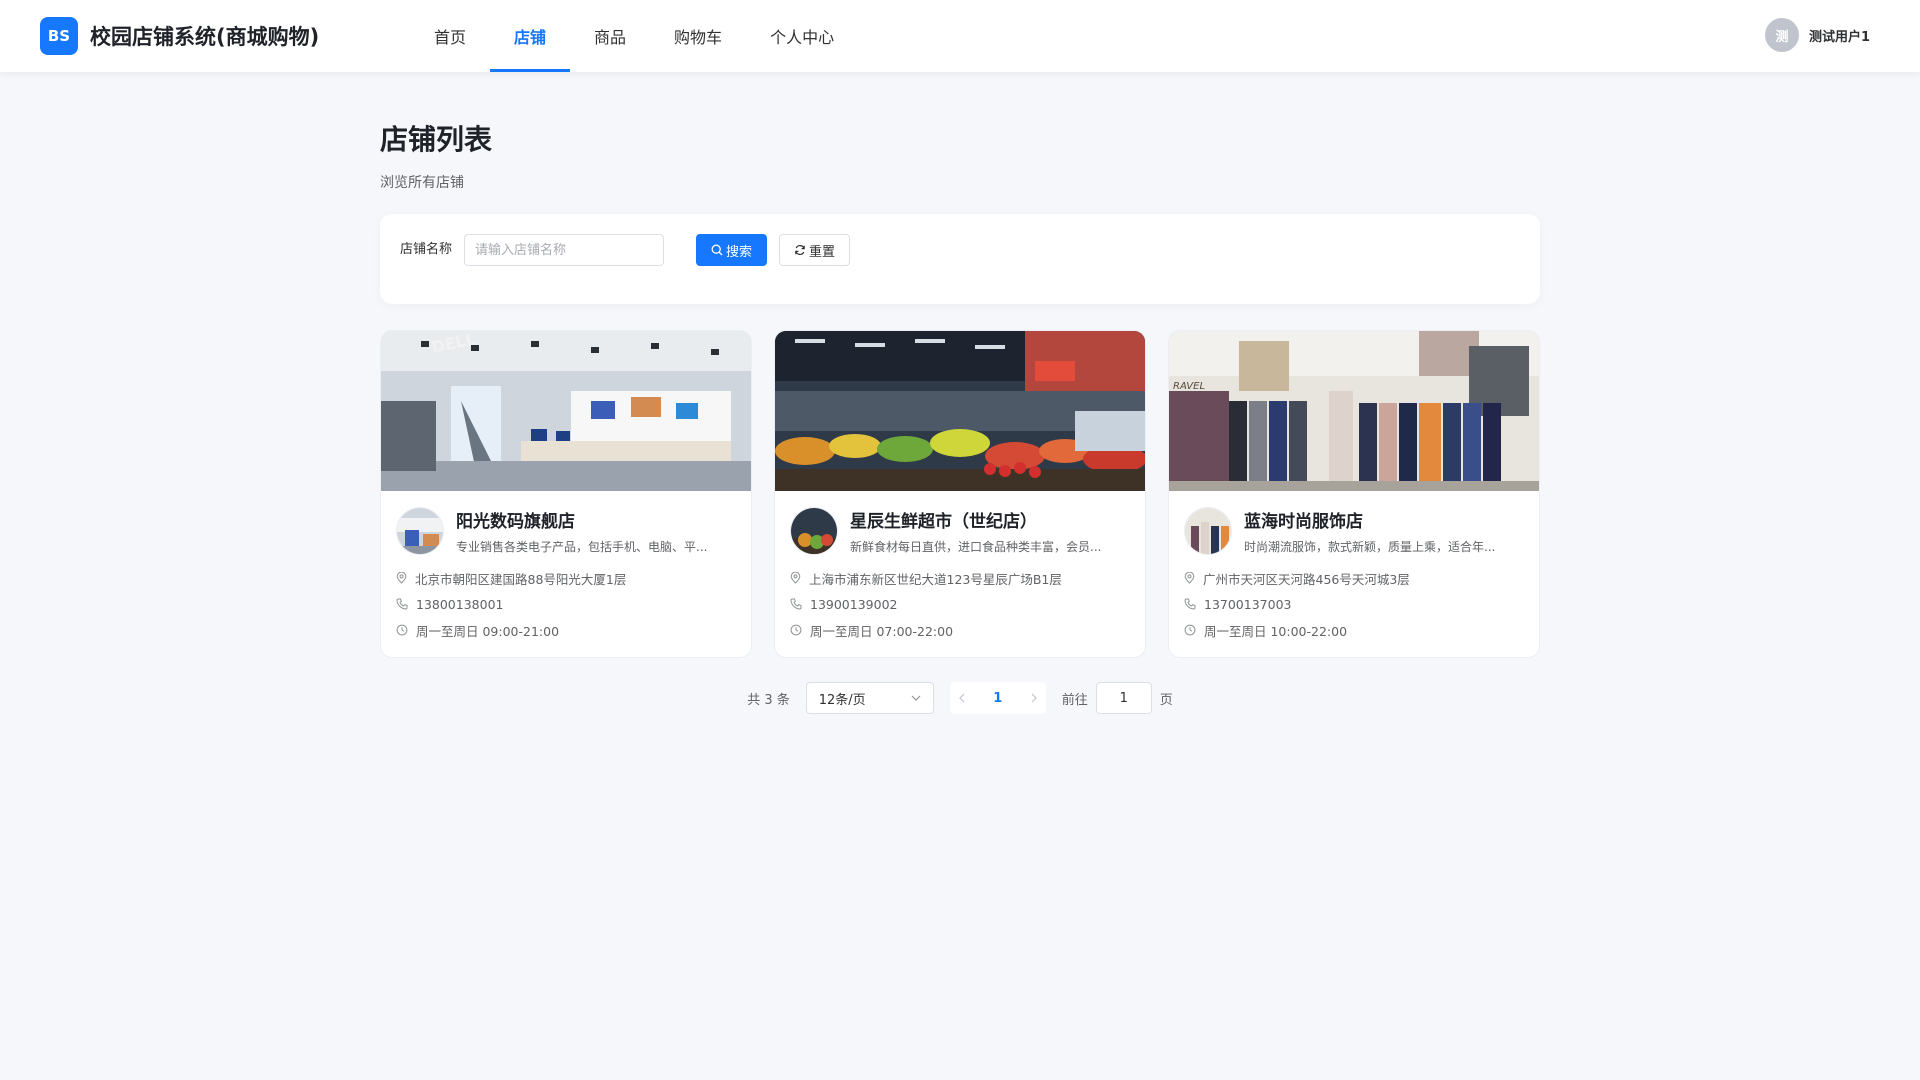 This screenshot has height=1080, width=1920. I want to click on pagination: 共 3 条 12条/页 1 前往 页, so click(960, 698).